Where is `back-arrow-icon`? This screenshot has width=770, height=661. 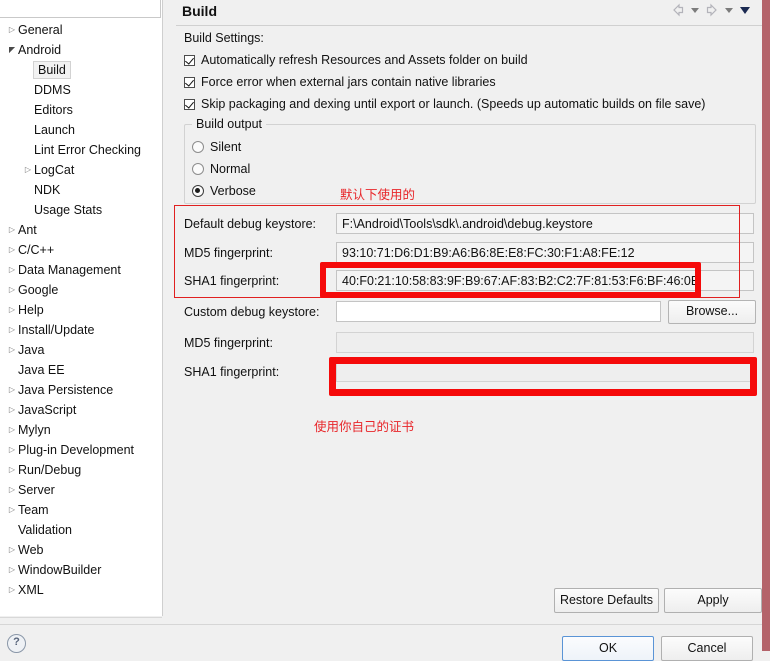
back-arrow-icon is located at coordinates (678, 10).